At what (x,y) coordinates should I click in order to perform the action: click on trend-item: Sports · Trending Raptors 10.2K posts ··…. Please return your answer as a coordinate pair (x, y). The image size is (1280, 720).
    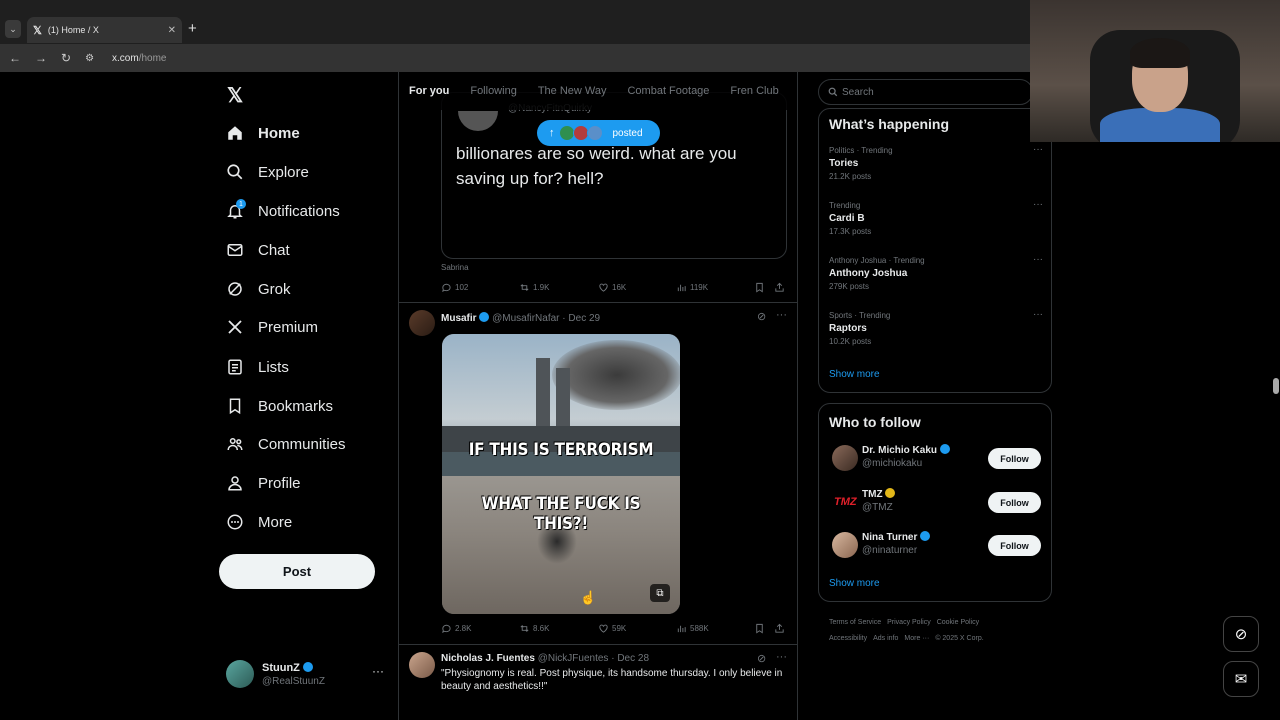
    Looking at the image, I should click on (936, 327).